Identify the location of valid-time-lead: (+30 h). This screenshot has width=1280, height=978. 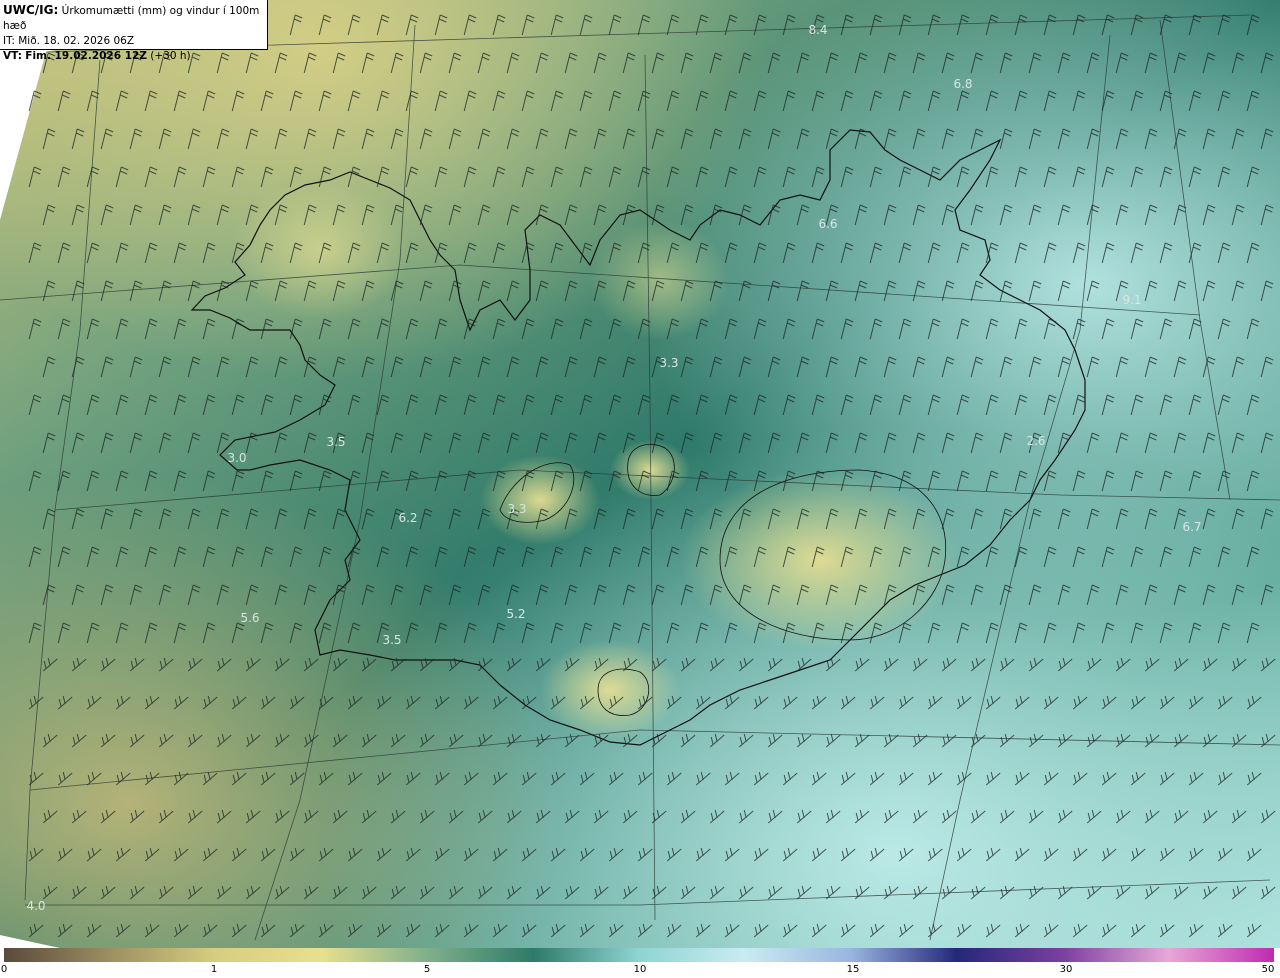
(170, 56).